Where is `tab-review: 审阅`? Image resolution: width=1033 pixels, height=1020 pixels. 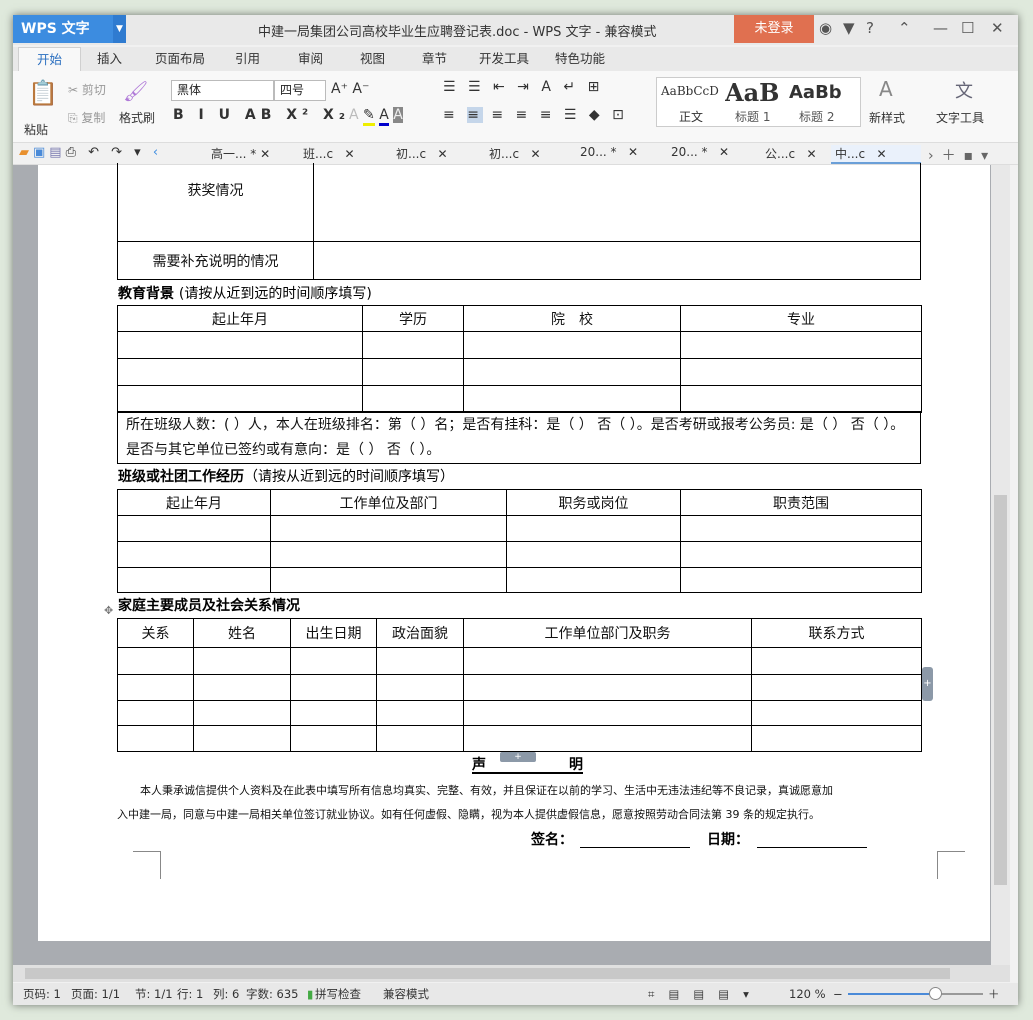 tab-review: 审阅 is located at coordinates (310, 59).